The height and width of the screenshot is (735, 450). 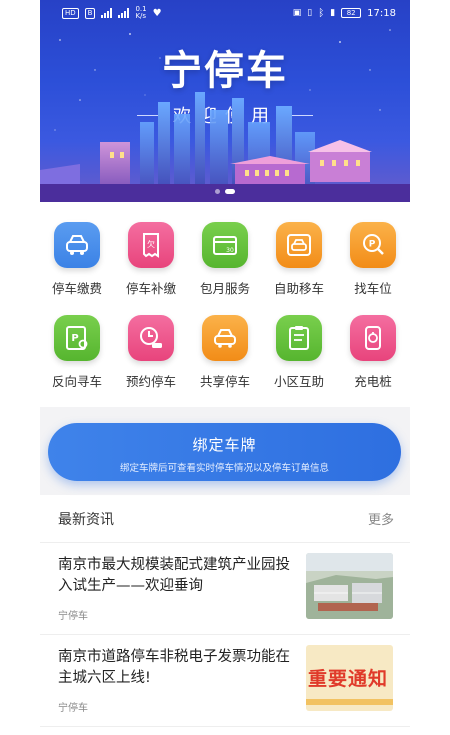 What do you see at coordinates (174, 667) in the screenshot?
I see `news-item-title: 南京市道路停车非税电子发票功能在主城六区上线!` at bounding box center [174, 667].